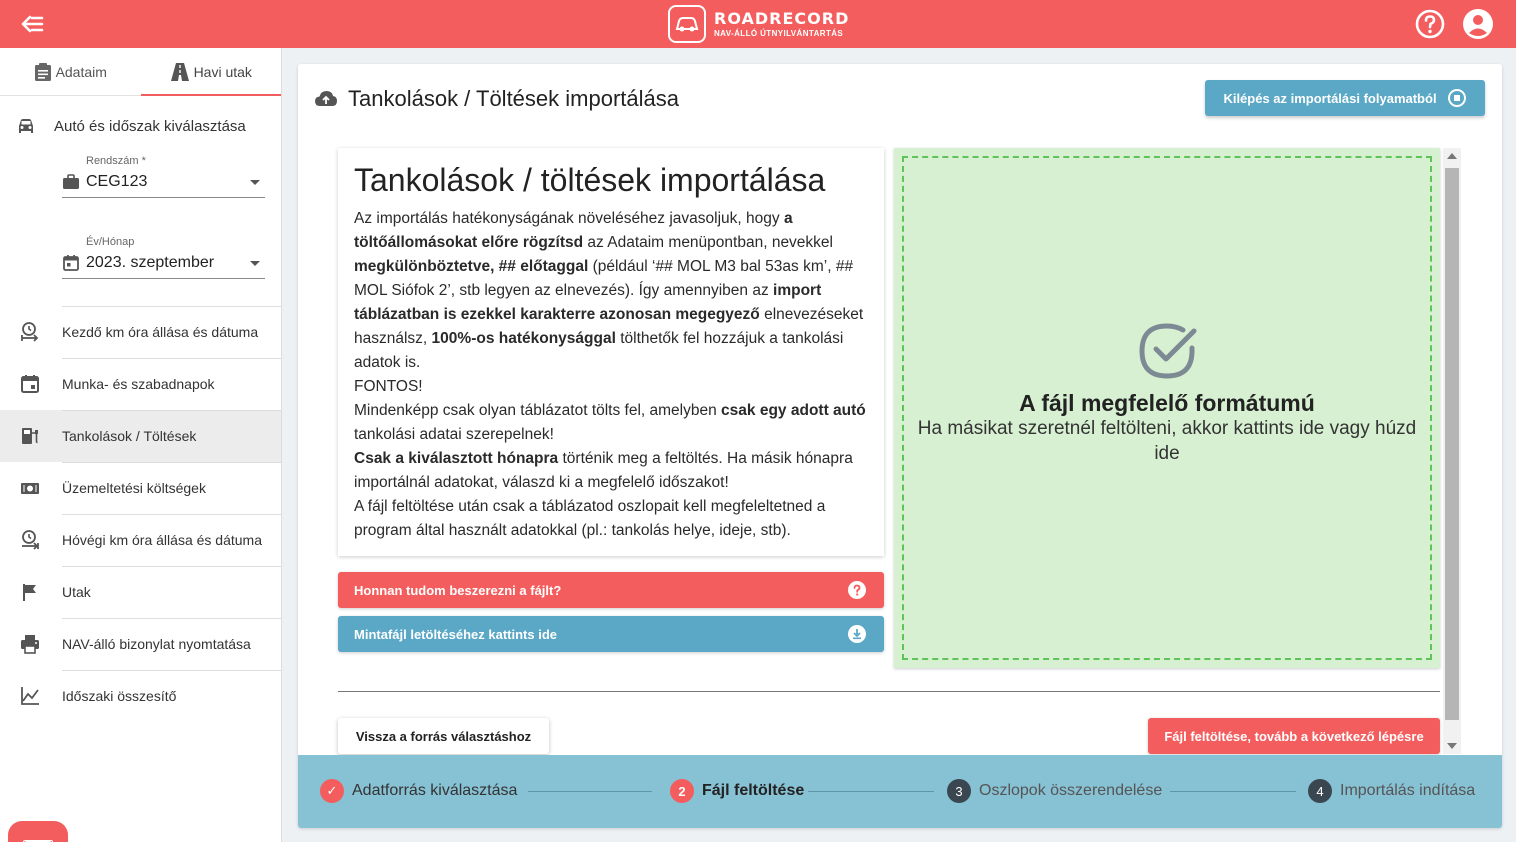 The width and height of the screenshot is (1516, 842). Describe the element at coordinates (458, 590) in the screenshot. I see `help-source-label: Honnan tudom beszerezni a fájlt?` at that location.